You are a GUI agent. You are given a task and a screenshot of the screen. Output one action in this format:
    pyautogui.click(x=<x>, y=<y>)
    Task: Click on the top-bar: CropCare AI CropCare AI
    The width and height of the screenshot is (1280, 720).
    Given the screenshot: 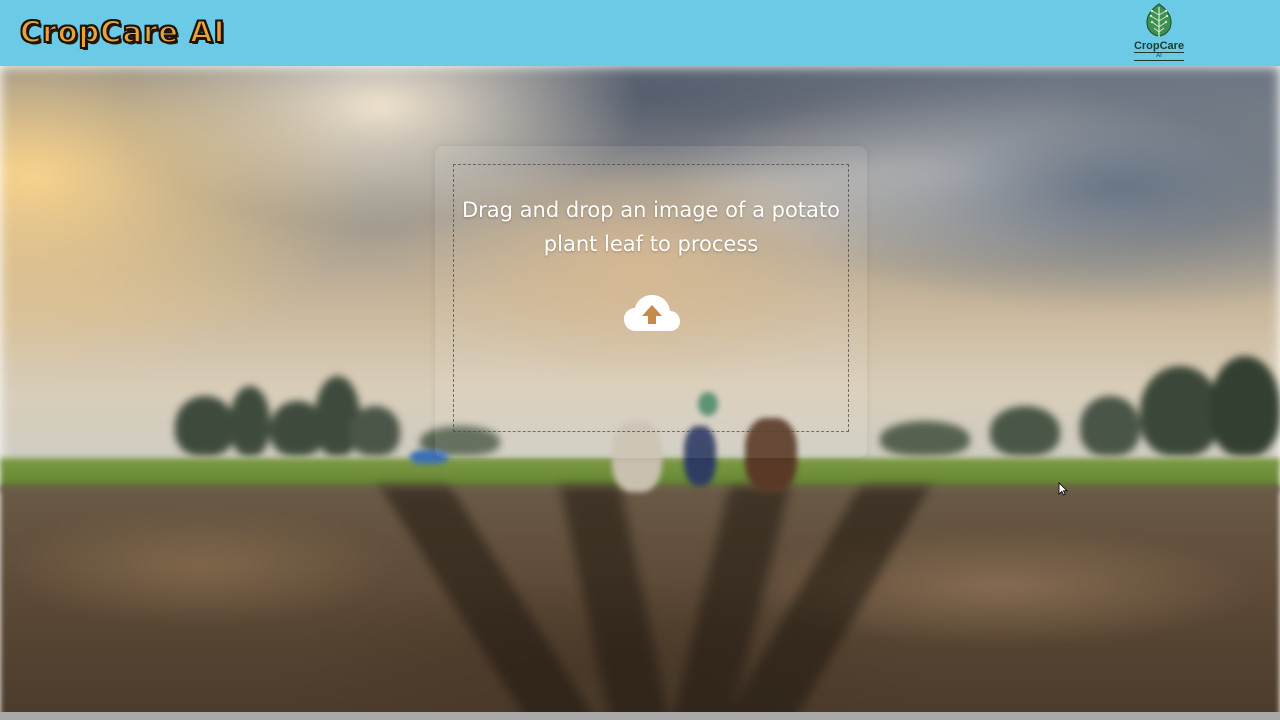 What is the action you would take?
    pyautogui.click(x=640, y=33)
    